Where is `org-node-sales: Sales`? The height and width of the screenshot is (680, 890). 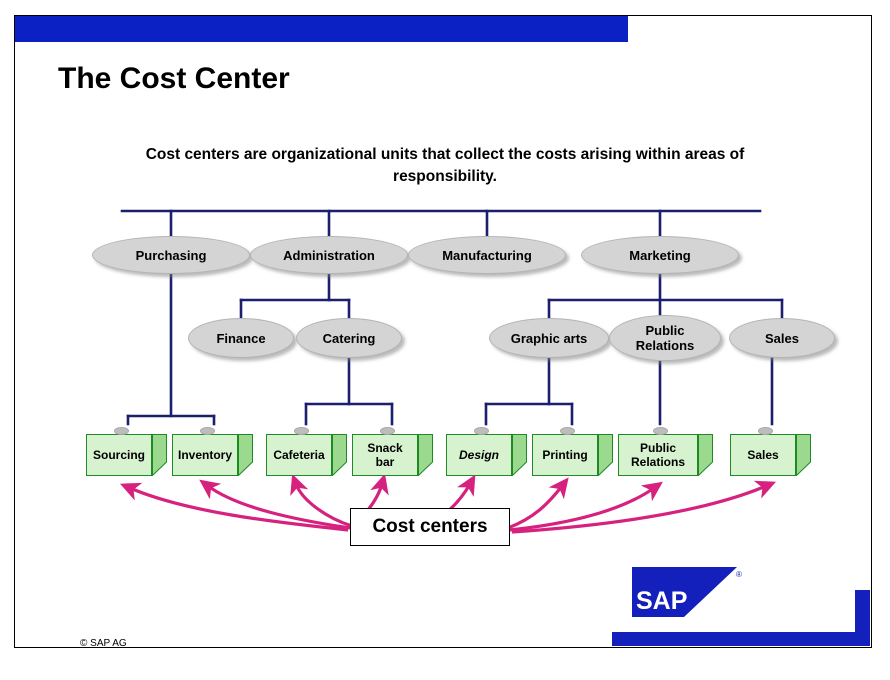
org-node-sales: Sales is located at coordinates (782, 338).